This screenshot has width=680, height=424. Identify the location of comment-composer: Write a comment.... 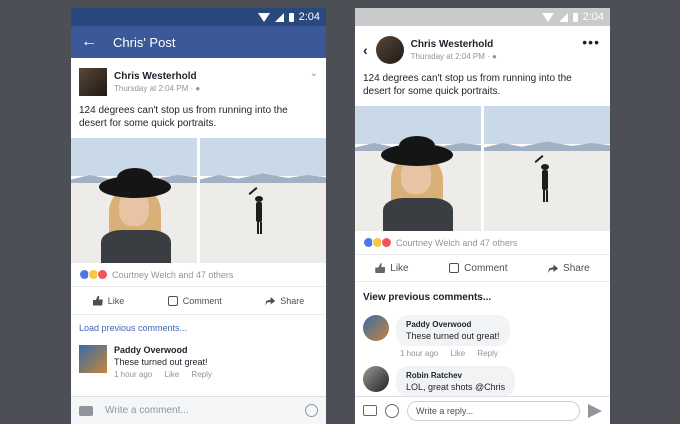
(198, 410).